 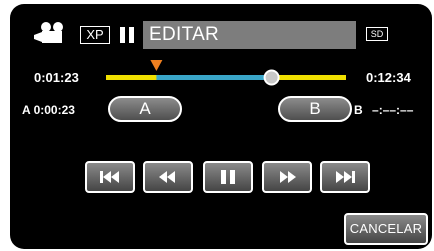 I want to click on pause-status-icon, so click(x=128, y=35).